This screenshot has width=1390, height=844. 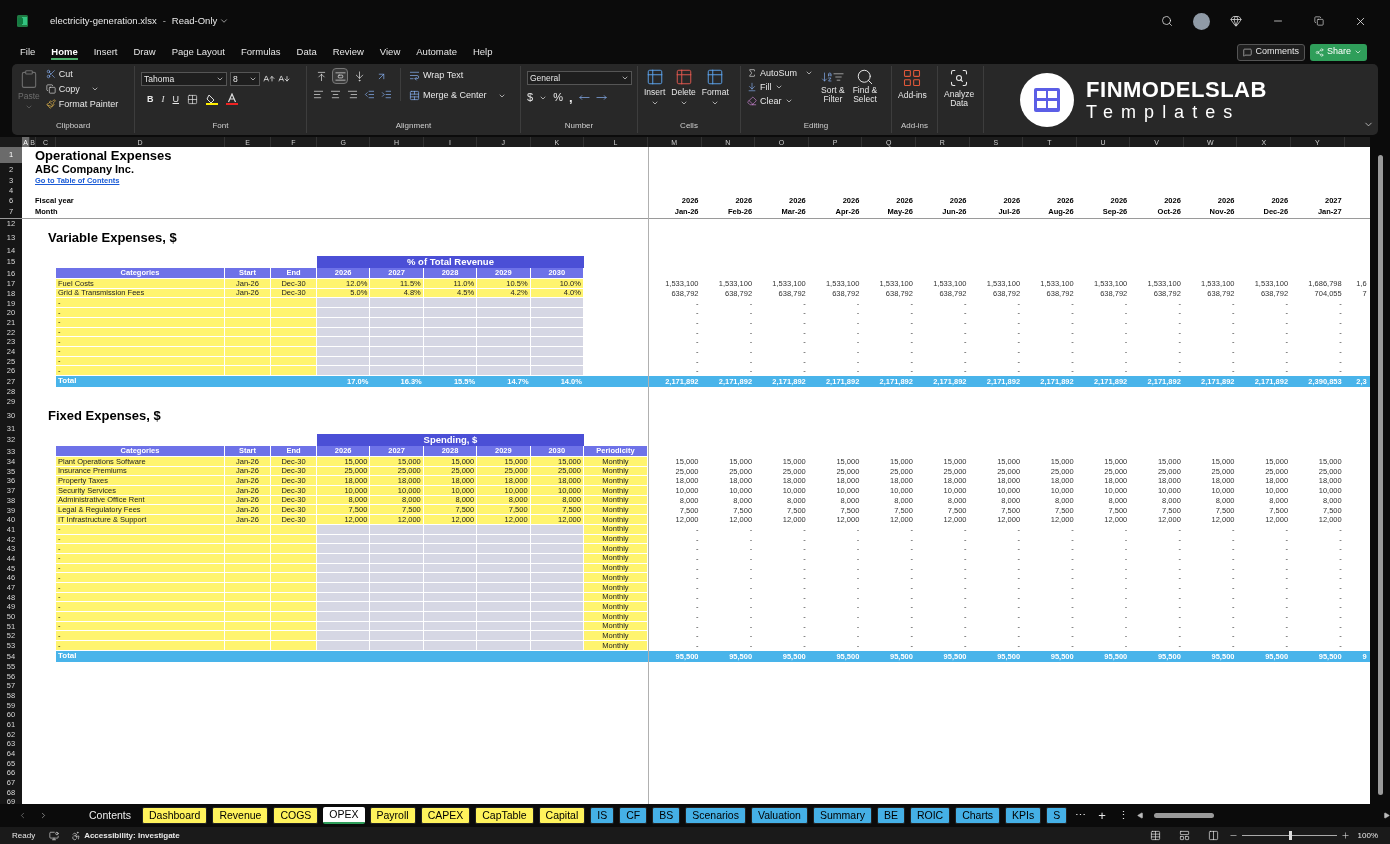 I want to click on add-sheet-button: +, so click(x=1102, y=815).